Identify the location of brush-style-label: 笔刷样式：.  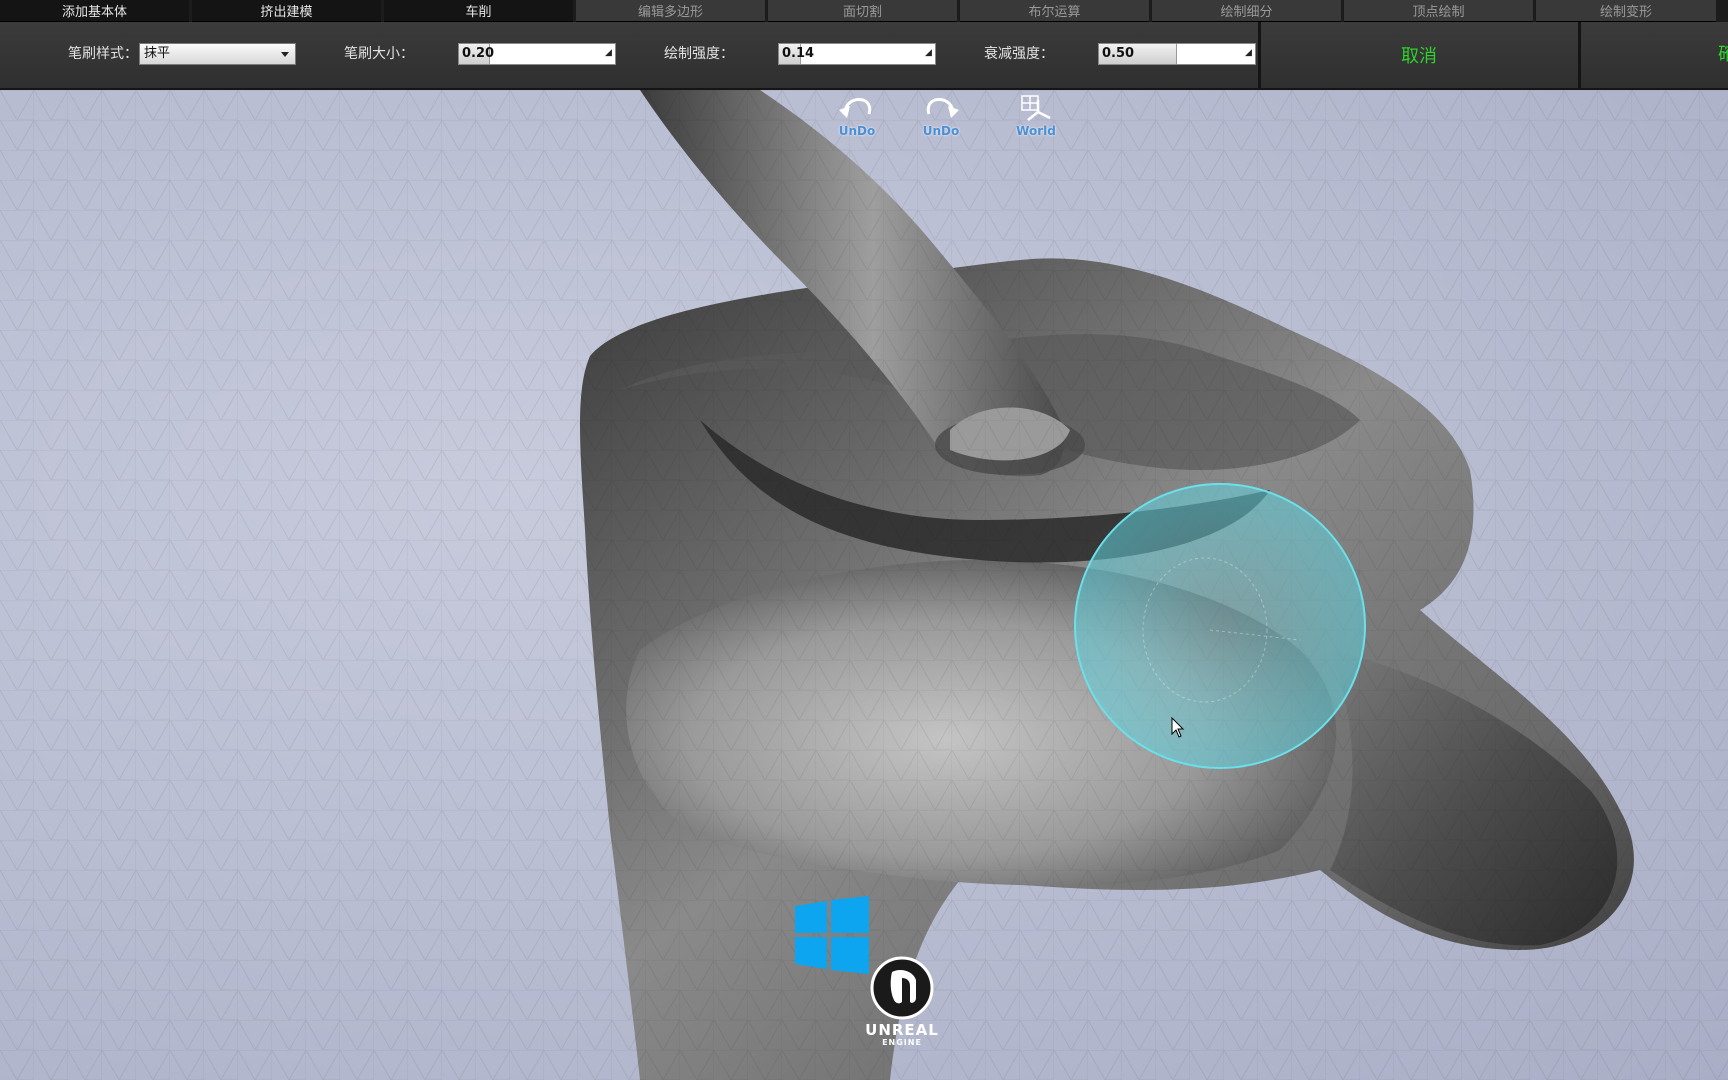
(103, 54).